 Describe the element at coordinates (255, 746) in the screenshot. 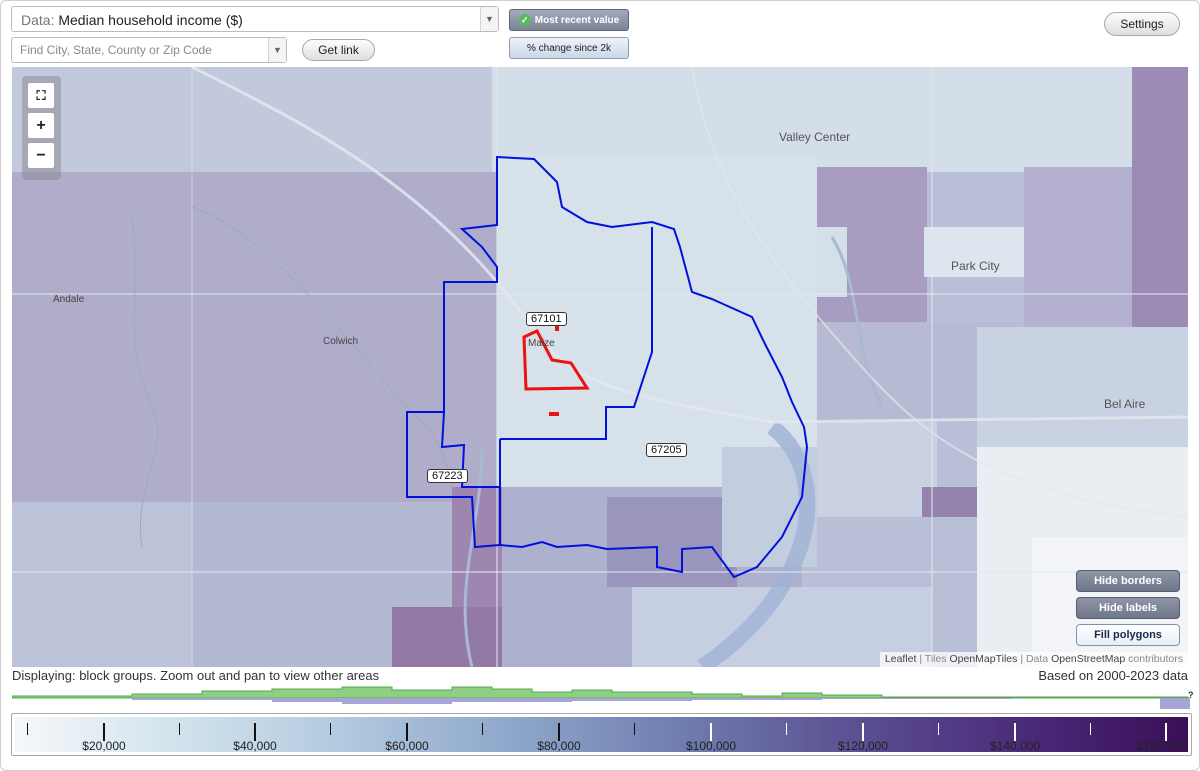

I see `legend-label: $40,000` at that location.